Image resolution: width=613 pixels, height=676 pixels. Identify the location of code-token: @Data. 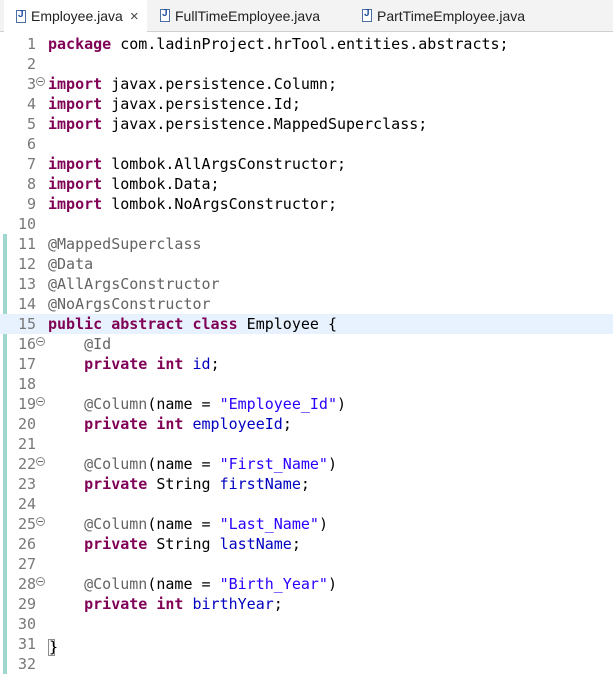
(71, 264).